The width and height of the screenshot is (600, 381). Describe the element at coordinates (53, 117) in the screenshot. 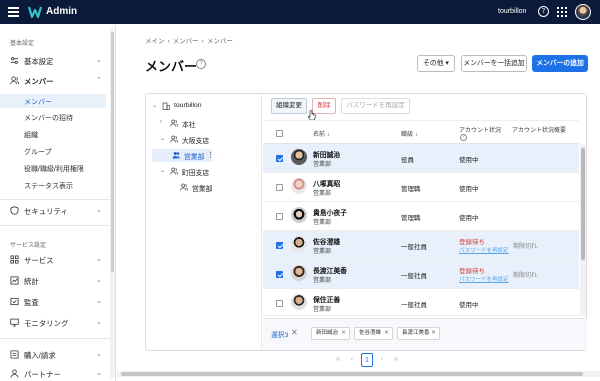

I see `sidebar-subitem-invite: メンバーの招待` at that location.